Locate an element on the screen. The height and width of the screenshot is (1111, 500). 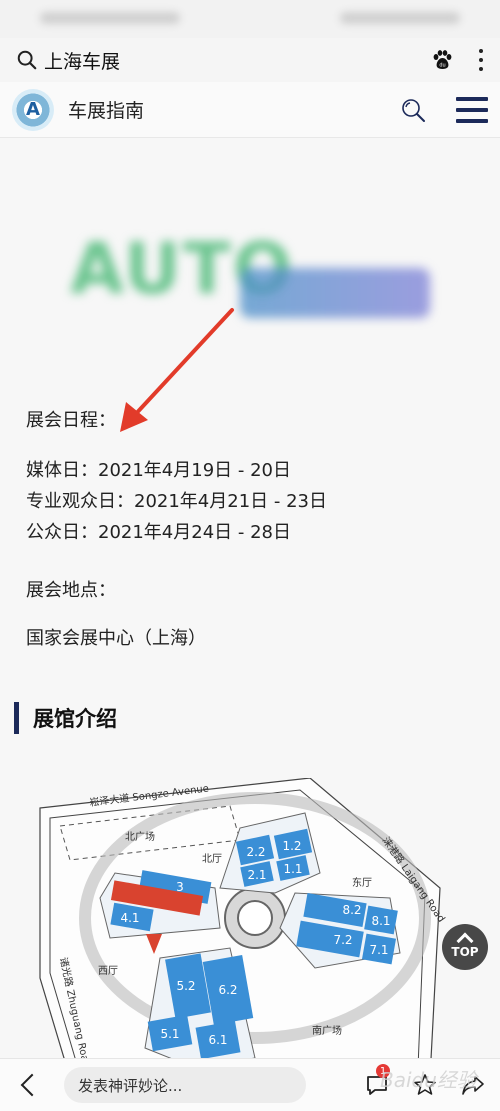
site-search-icon is located at coordinates (413, 110).